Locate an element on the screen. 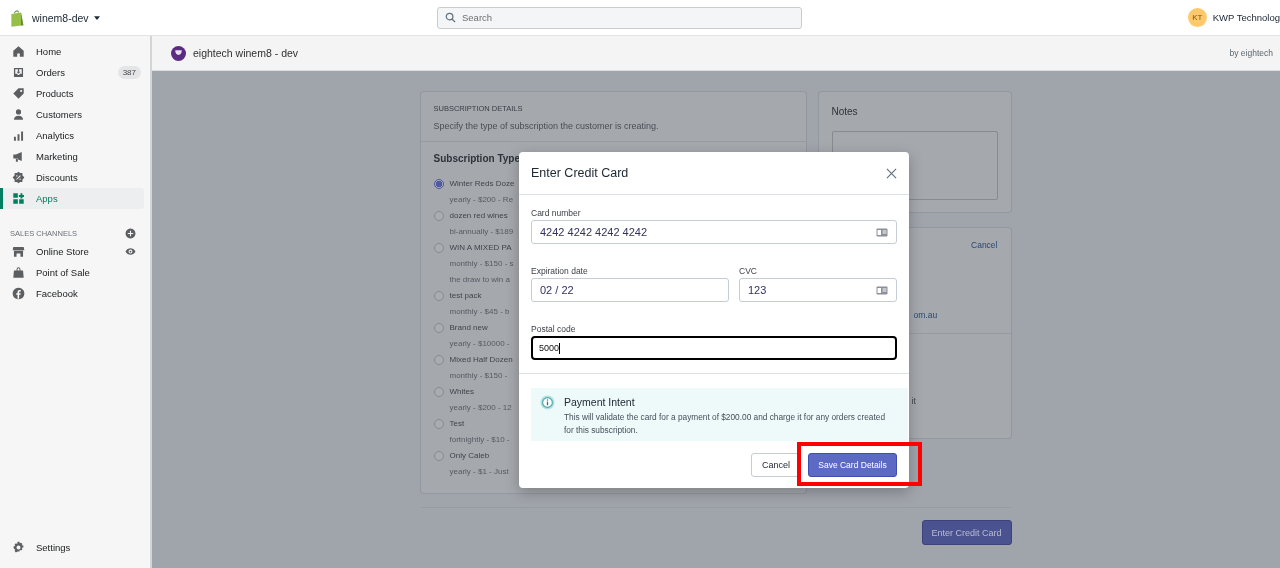 The width and height of the screenshot is (1280, 568). account-name: KWP Technolog is located at coordinates (1246, 17).